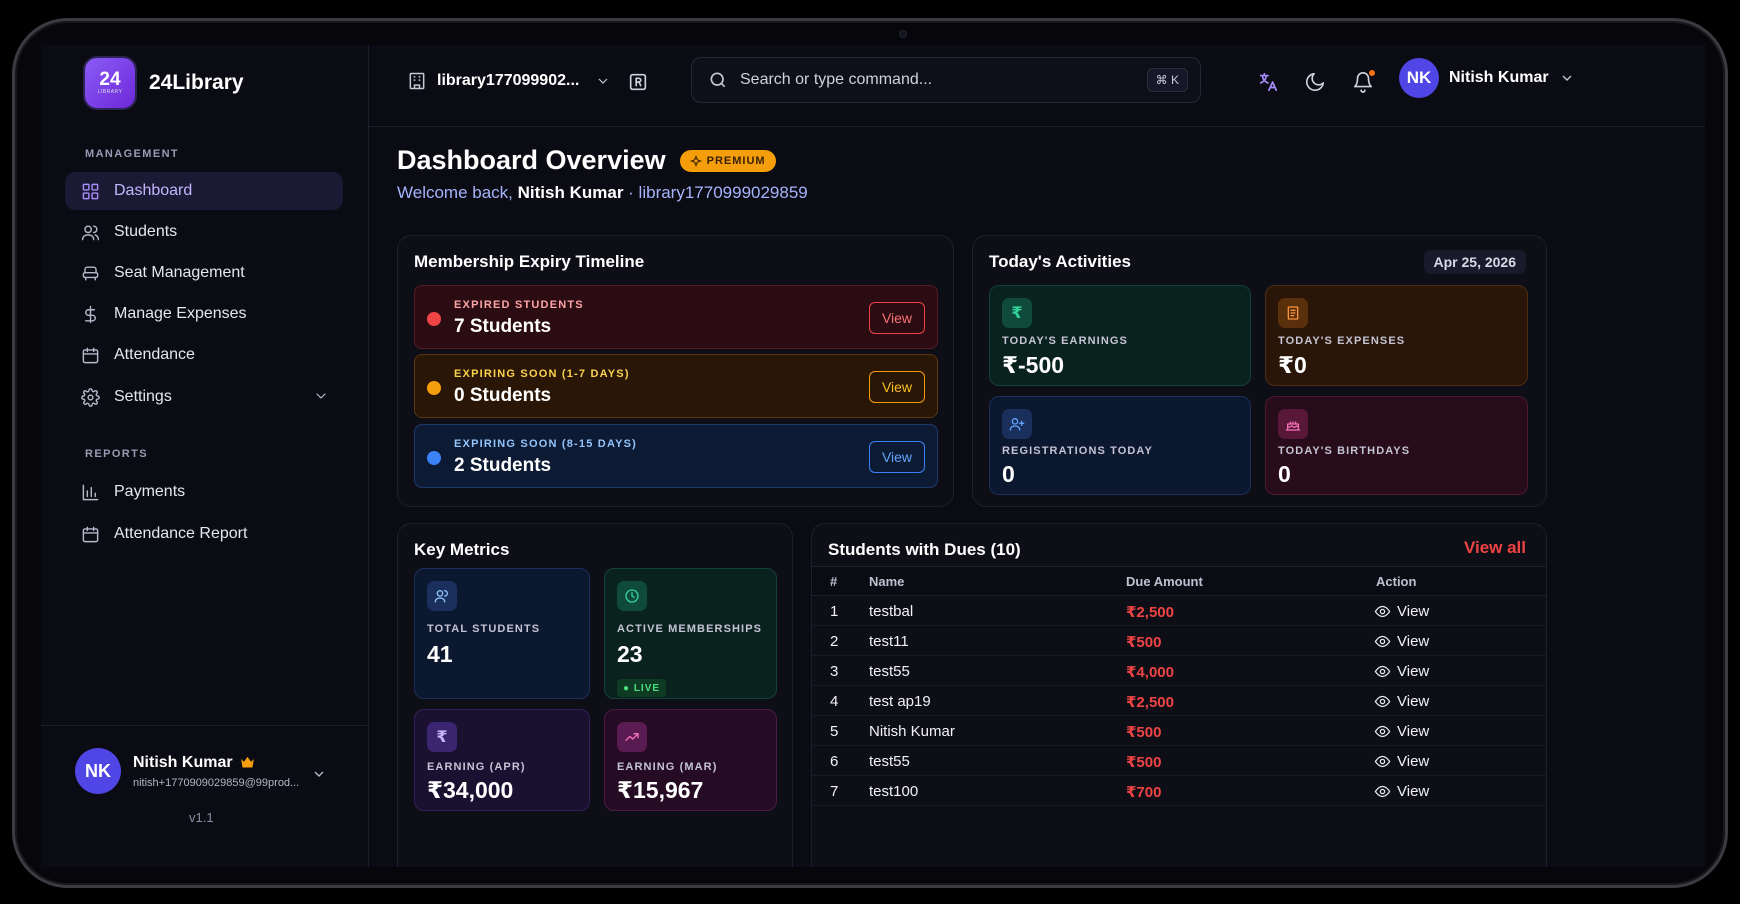 The image size is (1740, 904). What do you see at coordinates (1077, 451) in the screenshot?
I see `tile-label: REGISTRATIONS TODAY` at bounding box center [1077, 451].